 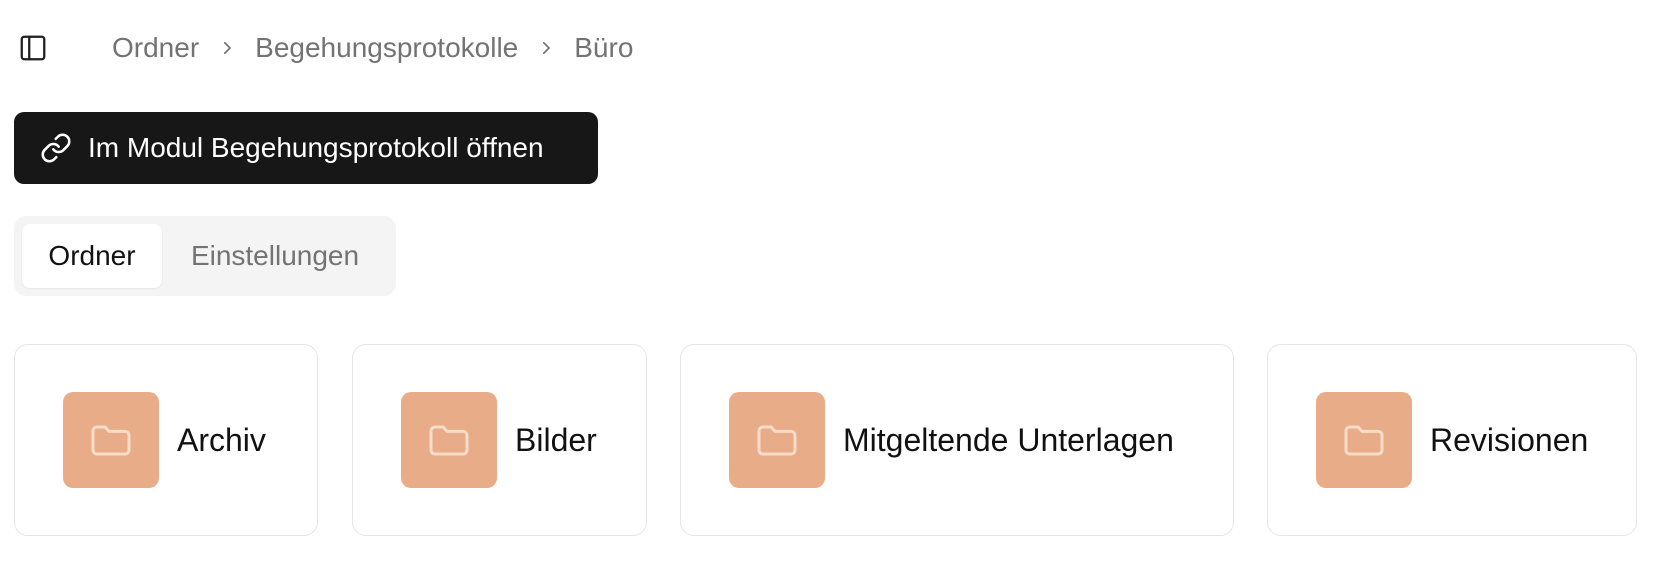 I want to click on sidebar-panel-icon, so click(x=33, y=48).